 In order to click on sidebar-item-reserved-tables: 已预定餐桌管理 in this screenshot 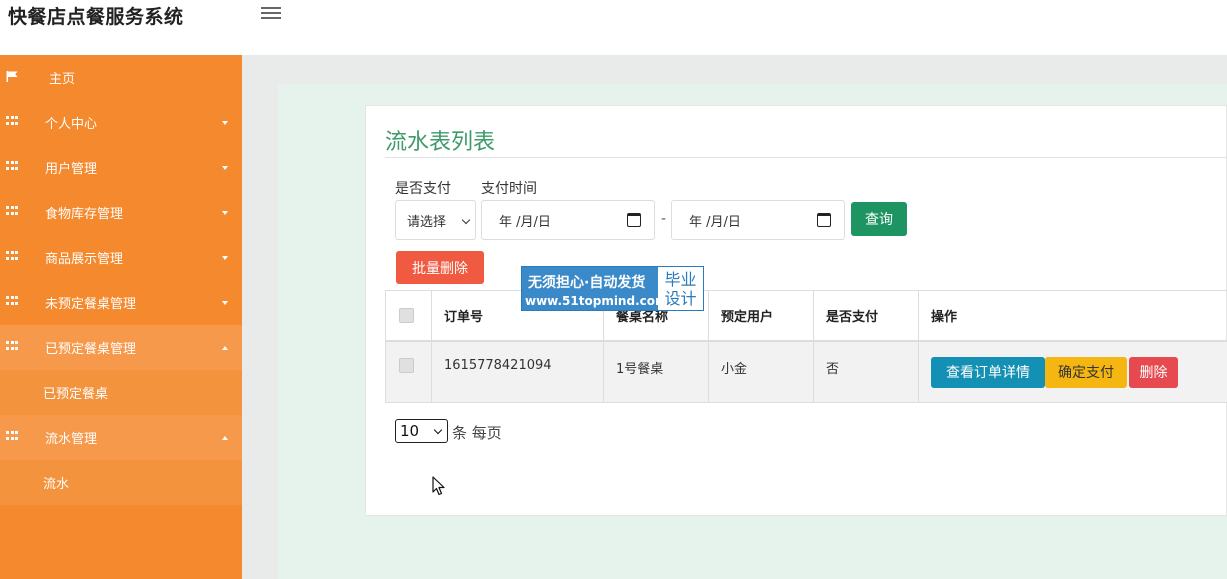, I will do `click(121, 347)`.